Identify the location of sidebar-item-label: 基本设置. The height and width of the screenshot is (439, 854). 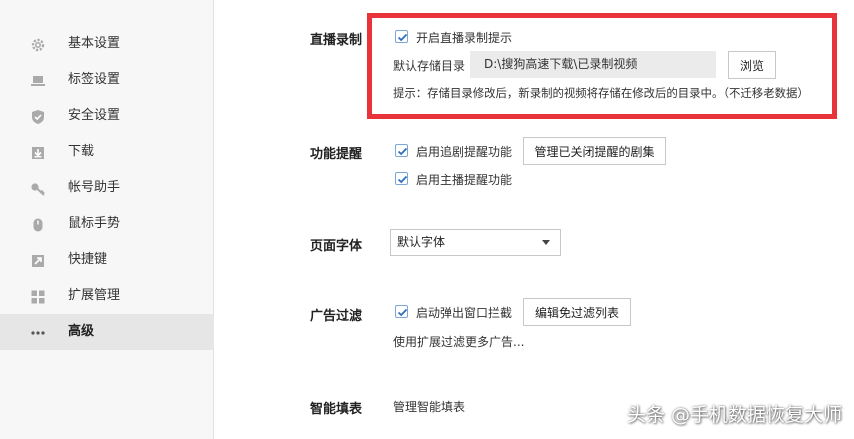
(94, 43).